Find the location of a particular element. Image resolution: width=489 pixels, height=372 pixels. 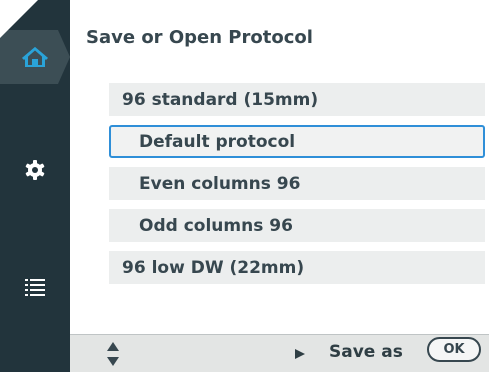

protocol-item-96-low-dw: 96 low DW (22mm) is located at coordinates (297, 267).